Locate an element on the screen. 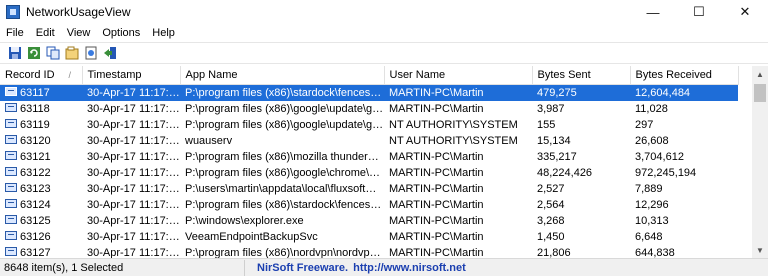  bytes-received-cell: 3,704,612 is located at coordinates (684, 157).